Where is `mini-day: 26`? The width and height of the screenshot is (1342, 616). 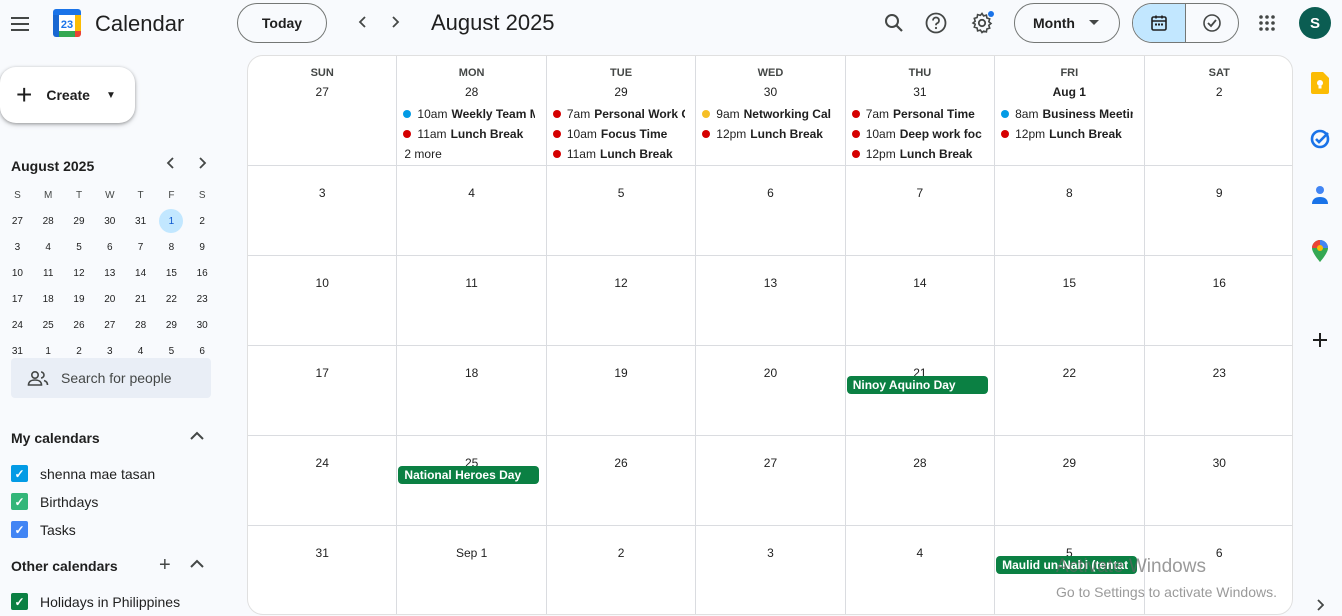
mini-day: 26 is located at coordinates (79, 325).